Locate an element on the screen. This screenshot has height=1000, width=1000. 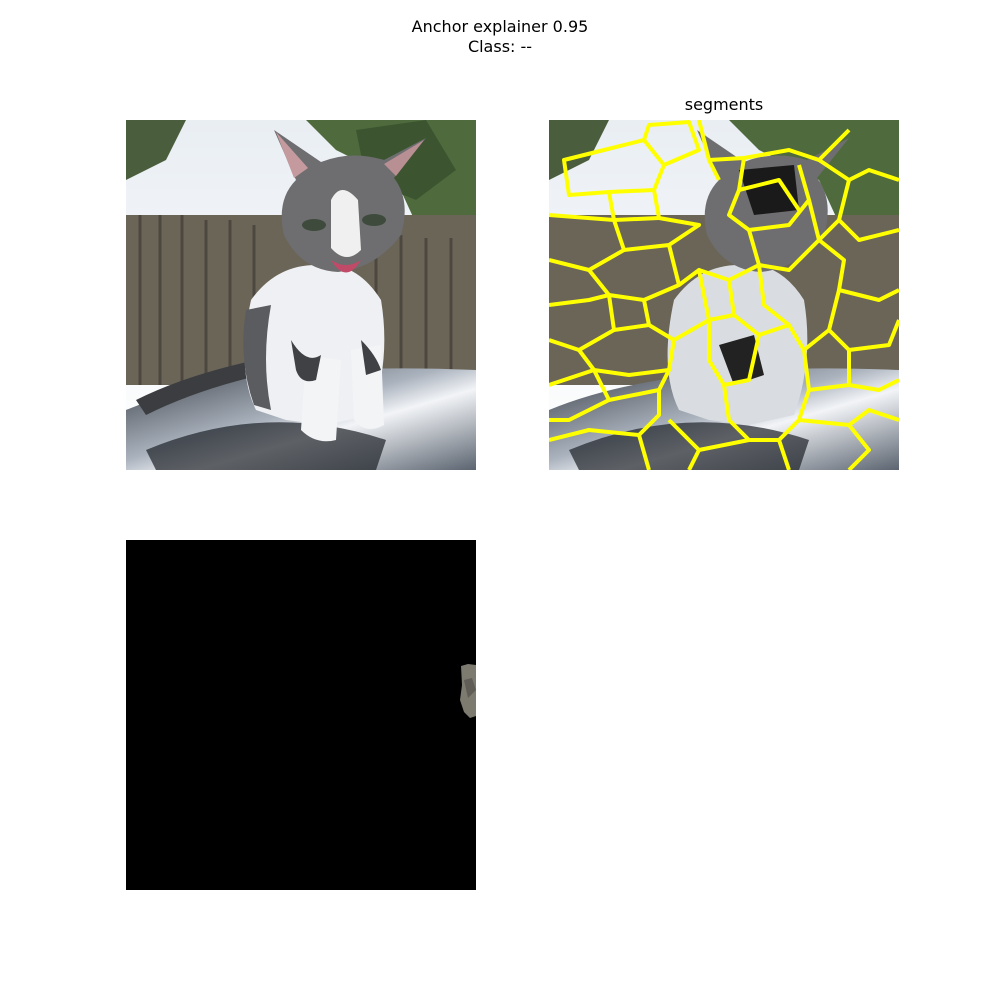
segments-title: segments is located at coordinates (724, 104).